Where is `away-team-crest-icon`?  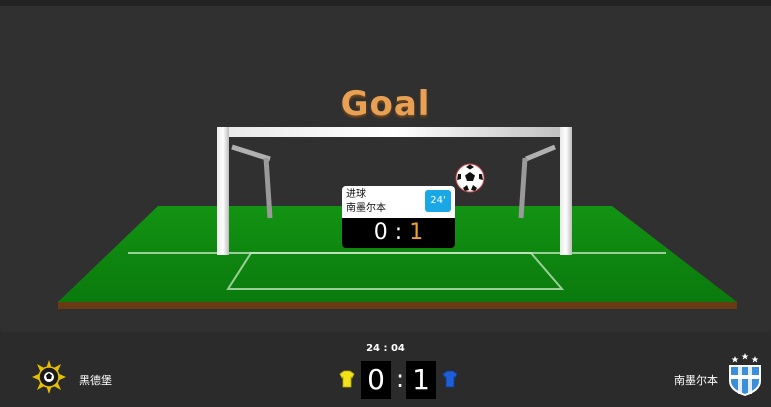 away-team-crest-icon is located at coordinates (745, 374).